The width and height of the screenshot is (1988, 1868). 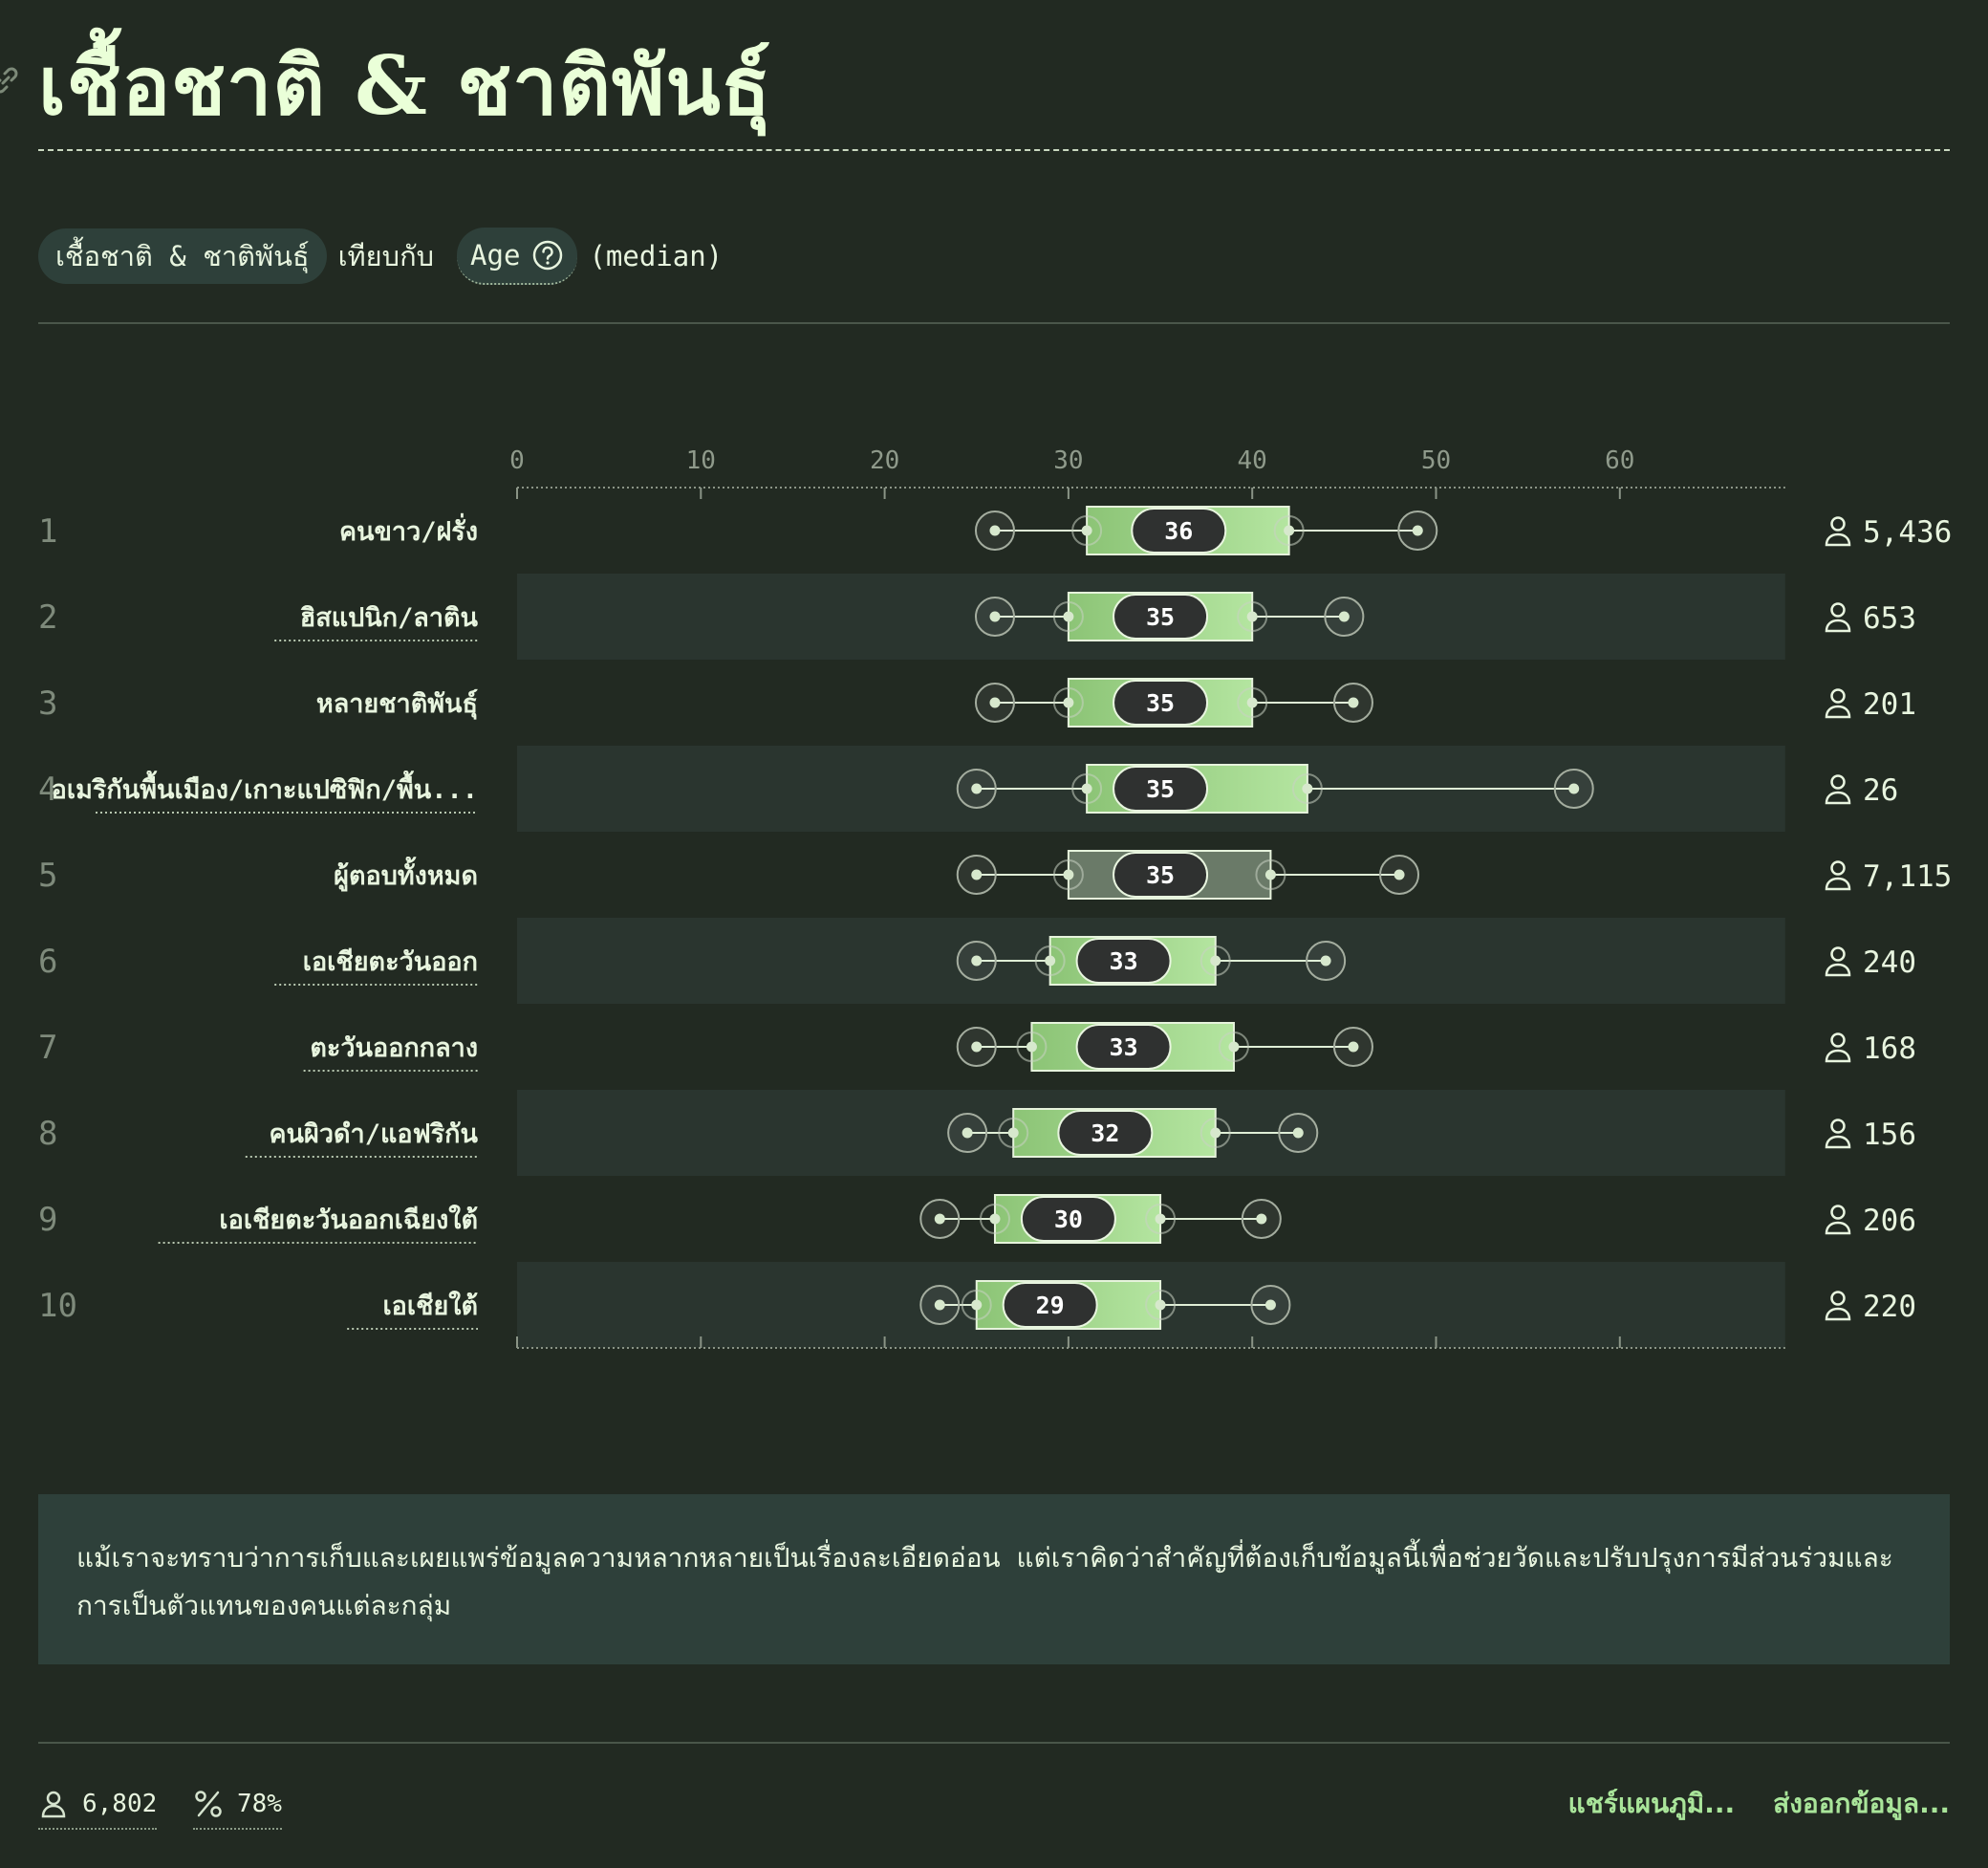 What do you see at coordinates (517, 460) in the screenshot?
I see `top-axis-tick-label: 0` at bounding box center [517, 460].